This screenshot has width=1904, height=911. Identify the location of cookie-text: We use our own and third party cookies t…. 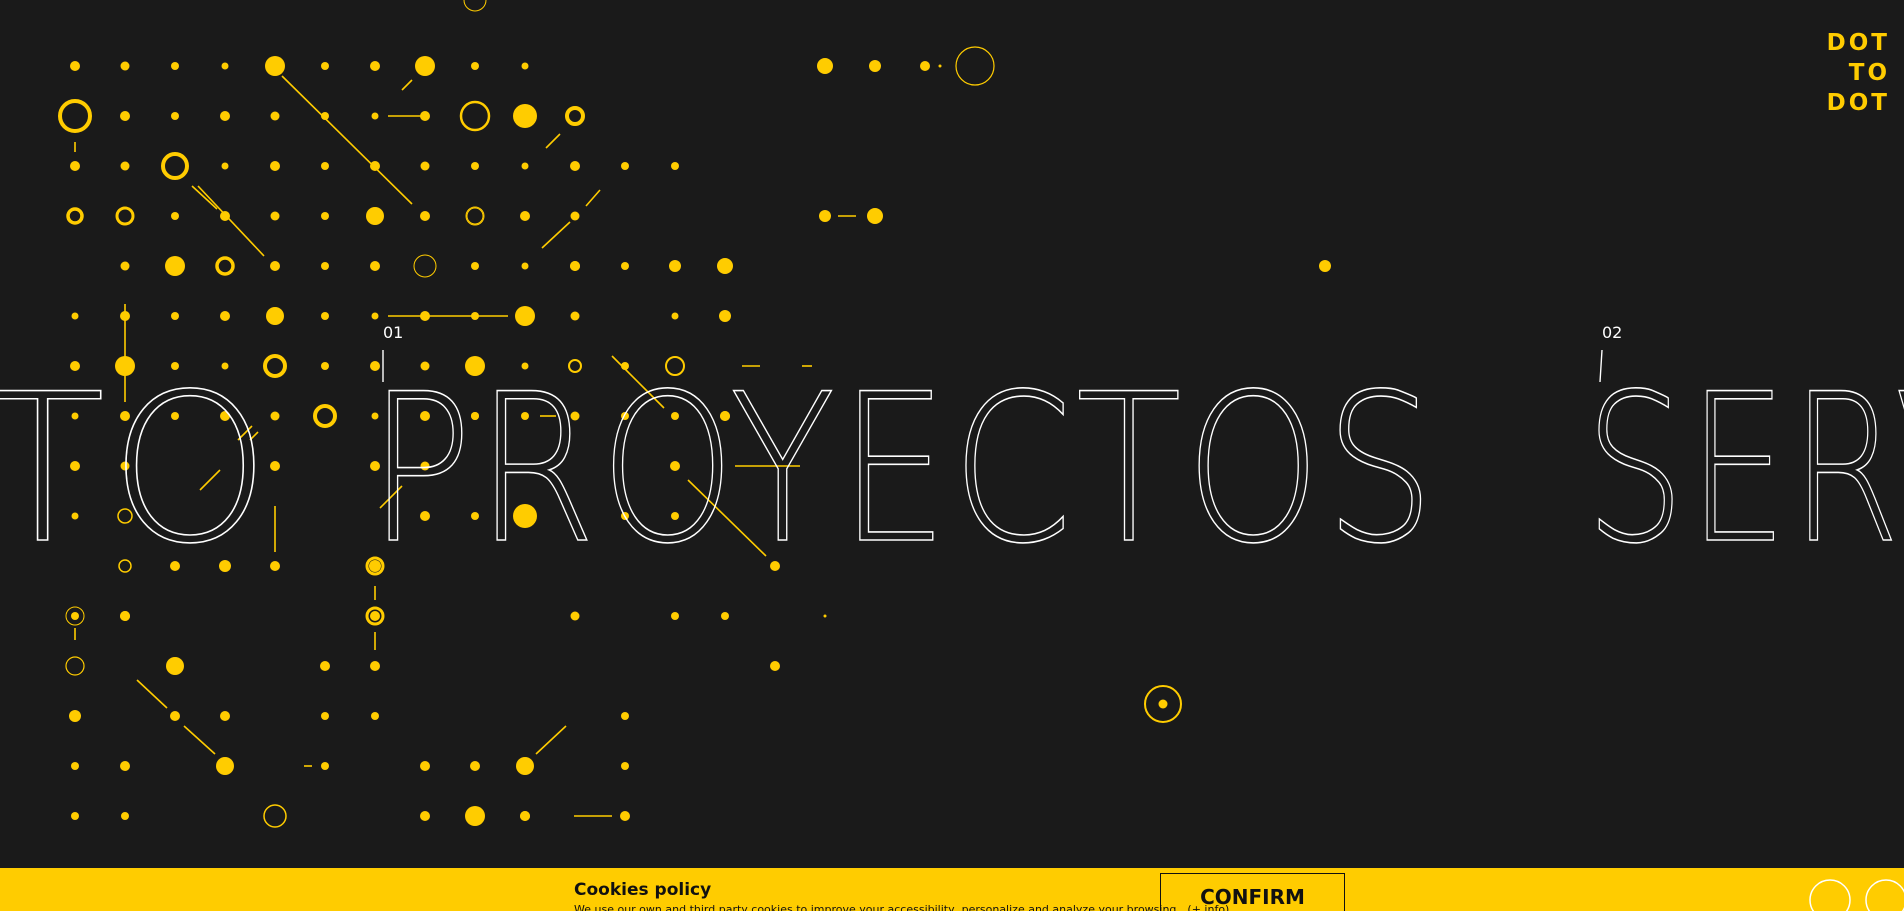
(901, 907).